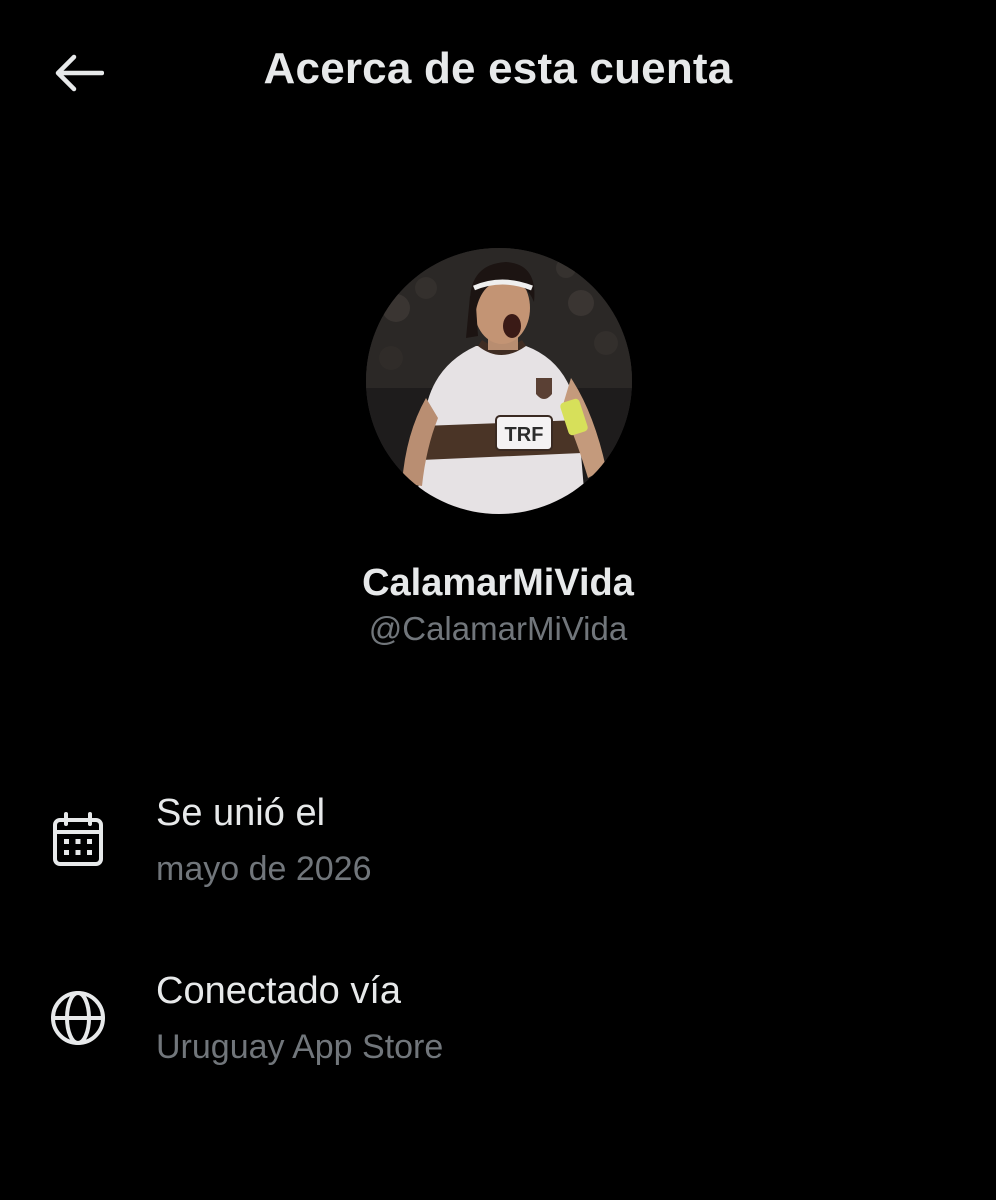 The image size is (996, 1200). Describe the element at coordinates (300, 1047) in the screenshot. I see `connected-value: Uruguay App Store` at that location.